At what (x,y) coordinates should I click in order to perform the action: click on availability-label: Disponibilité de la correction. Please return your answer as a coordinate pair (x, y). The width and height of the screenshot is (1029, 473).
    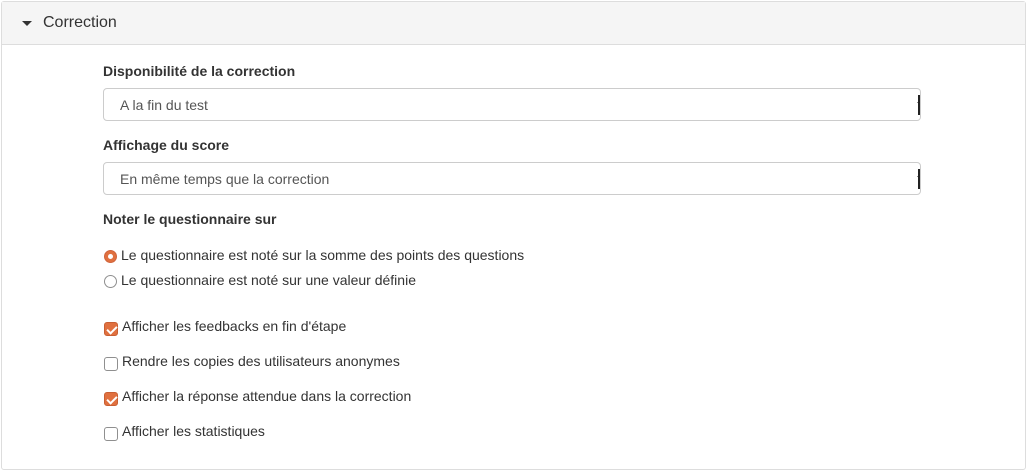
    Looking at the image, I should click on (199, 71).